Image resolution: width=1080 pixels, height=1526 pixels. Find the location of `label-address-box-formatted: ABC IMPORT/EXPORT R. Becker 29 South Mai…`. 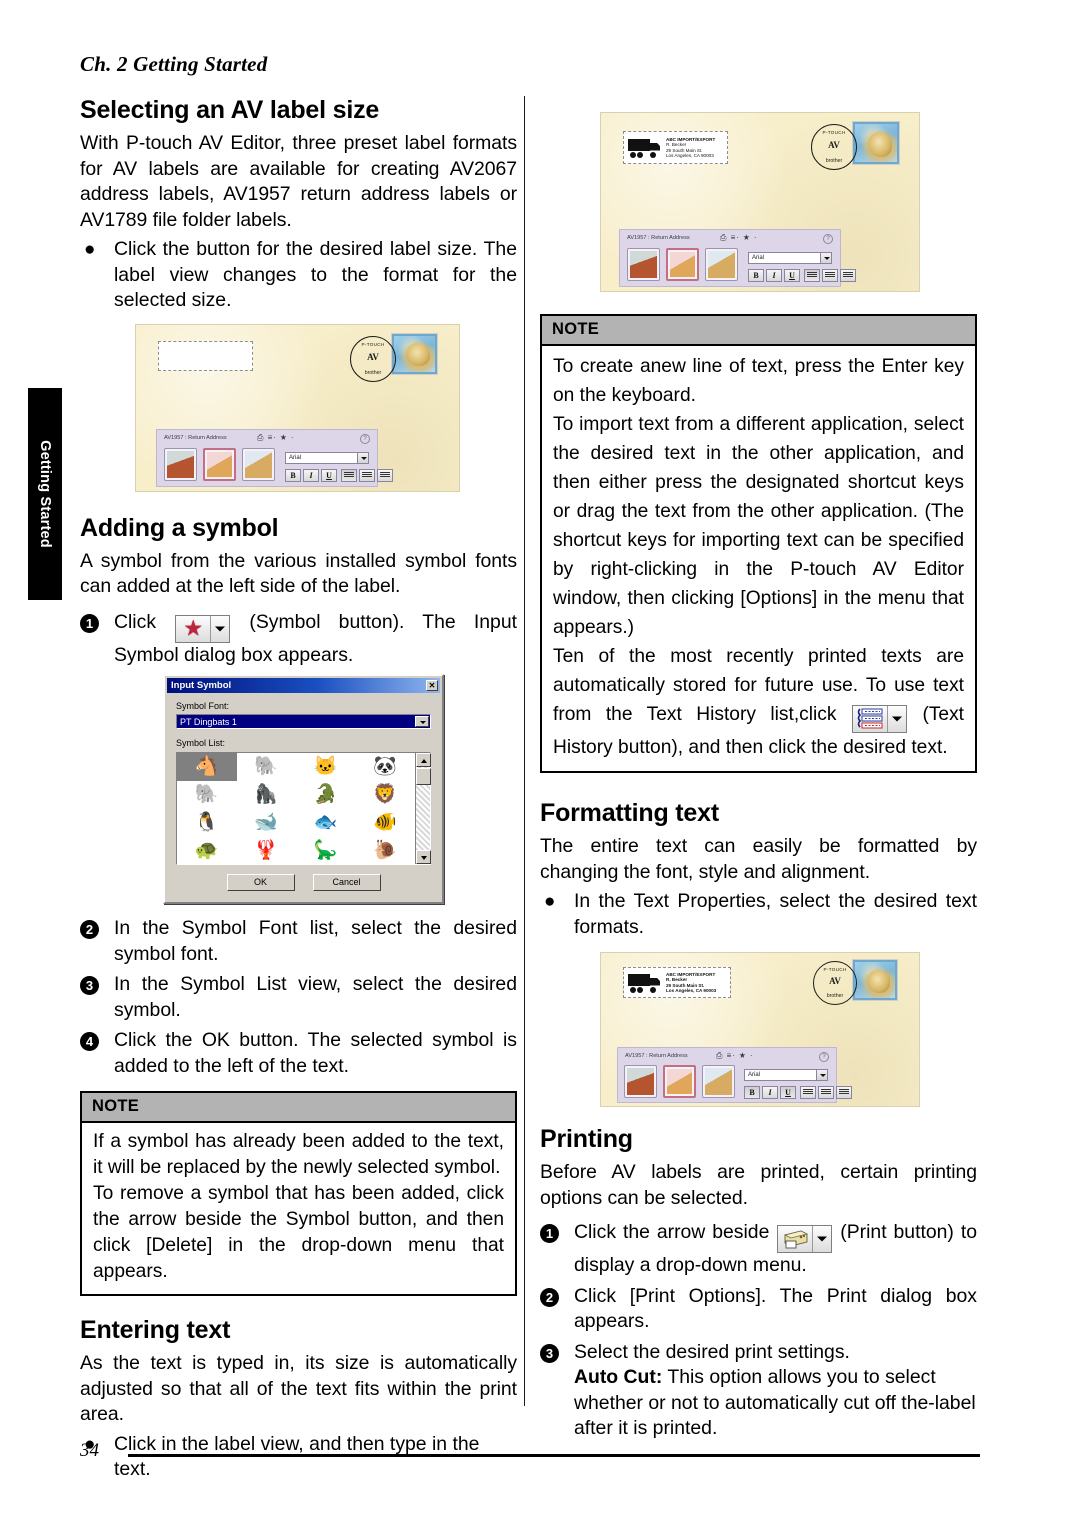

label-address-box-formatted: ABC IMPORT/EXPORT R. Becker 29 South Mai… is located at coordinates (677, 982).